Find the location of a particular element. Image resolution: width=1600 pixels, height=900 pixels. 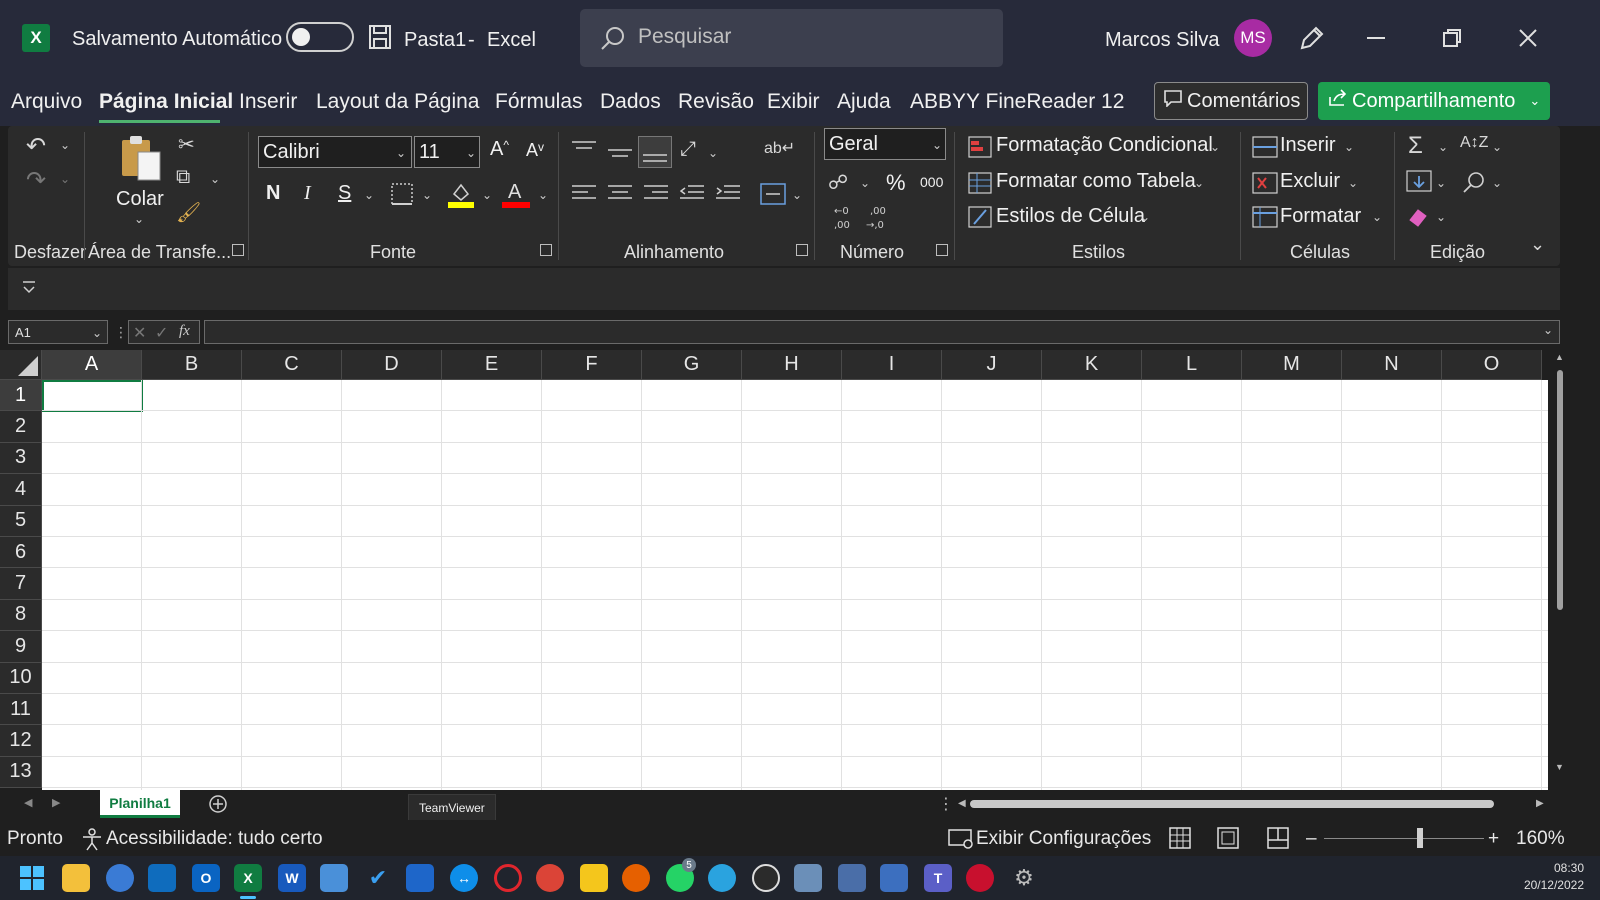

orientation-icon: ⤢ is located at coordinates (688, 149).